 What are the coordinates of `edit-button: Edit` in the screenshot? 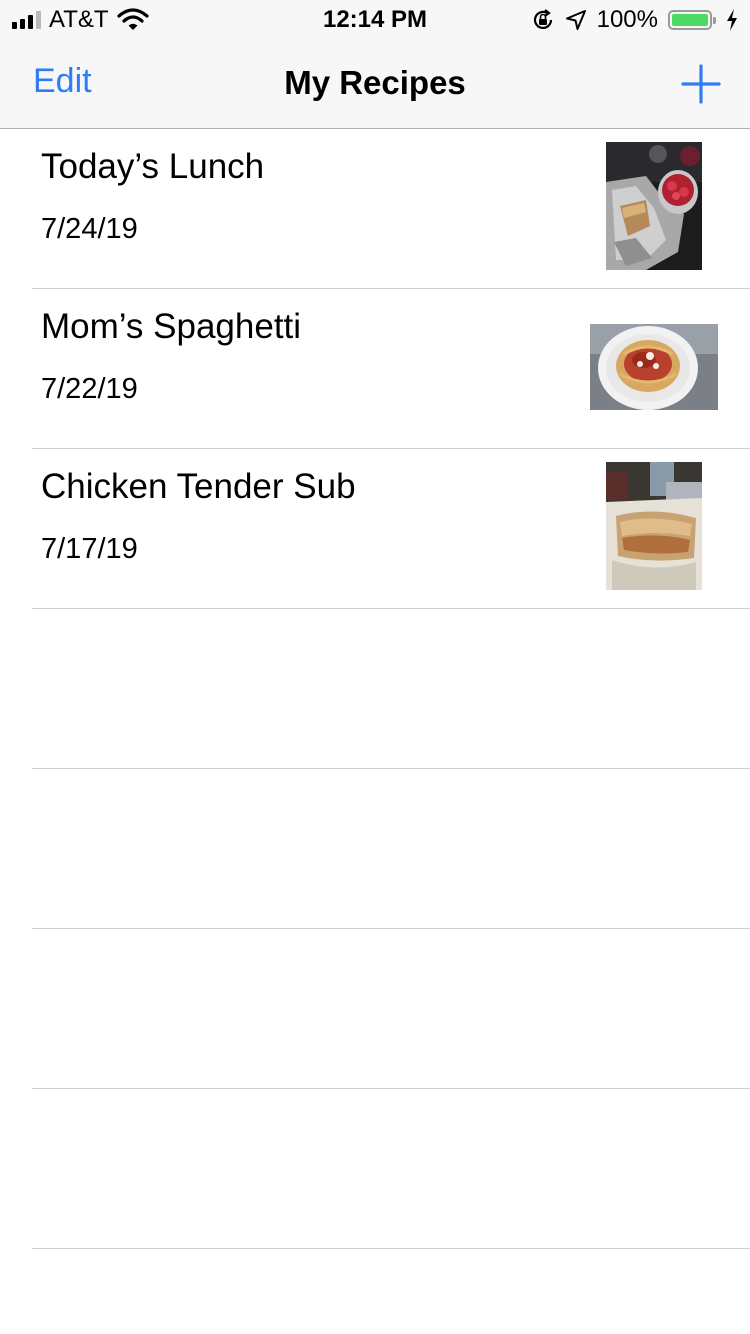 It's located at (62, 81).